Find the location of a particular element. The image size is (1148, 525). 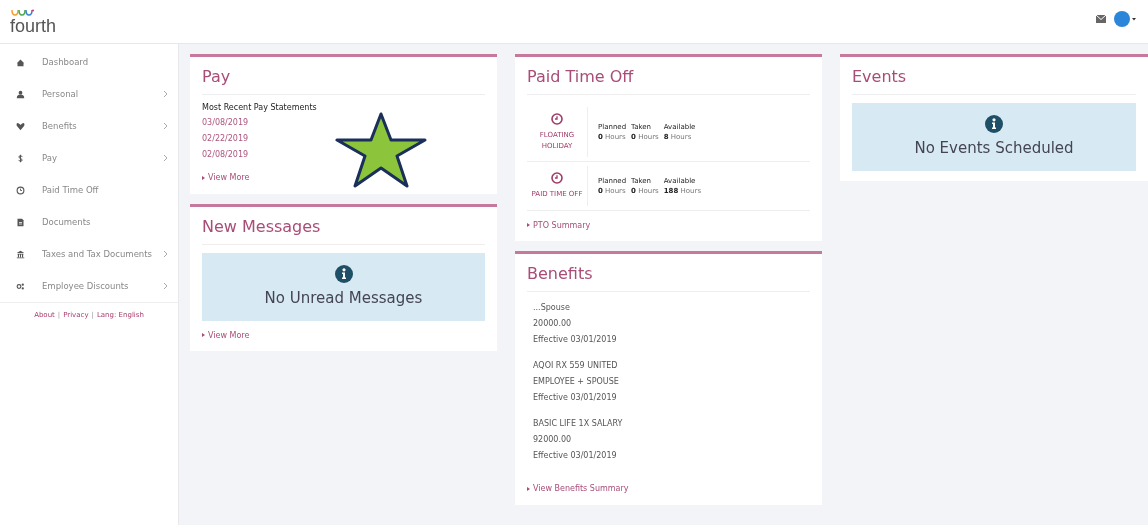

statement-link: 03/08/2019 is located at coordinates (343, 123).